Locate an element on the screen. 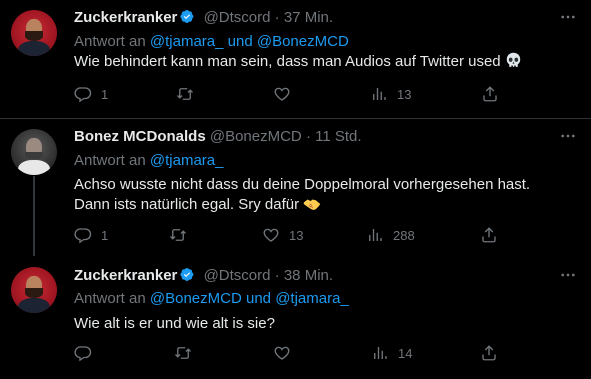  views-count: 14 is located at coordinates (405, 353).